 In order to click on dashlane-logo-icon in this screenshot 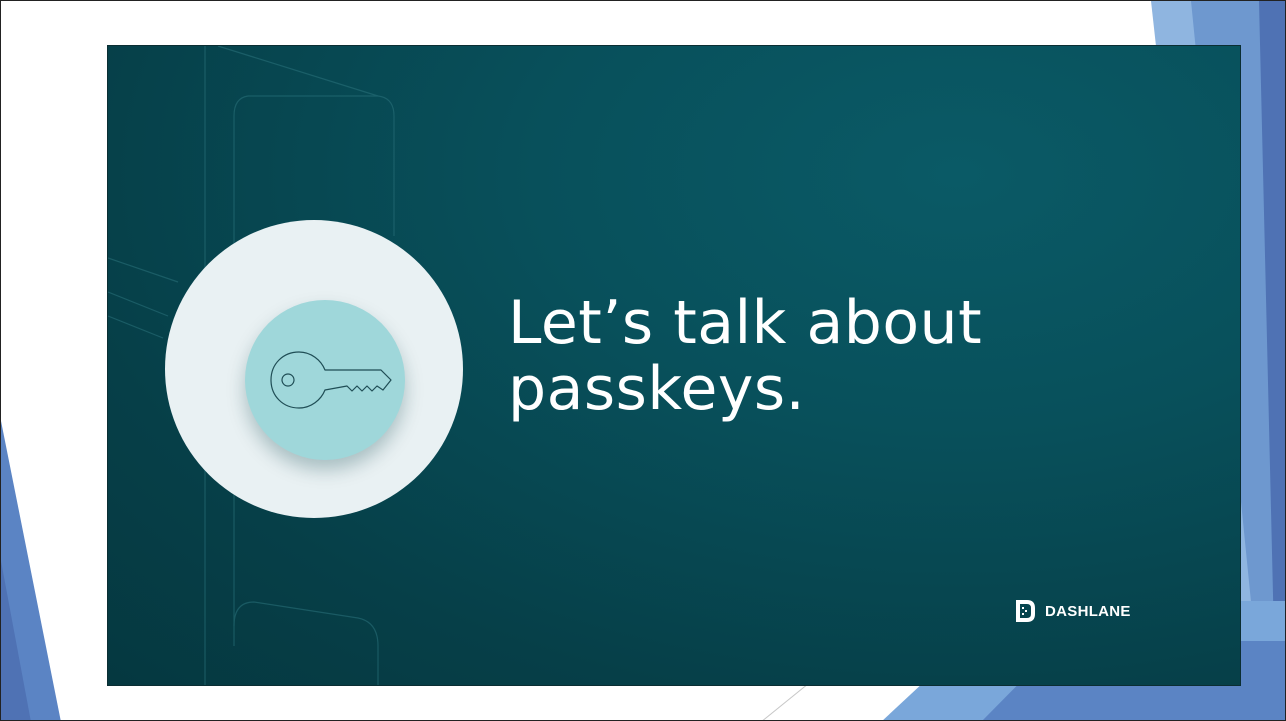, I will do `click(1025, 611)`.